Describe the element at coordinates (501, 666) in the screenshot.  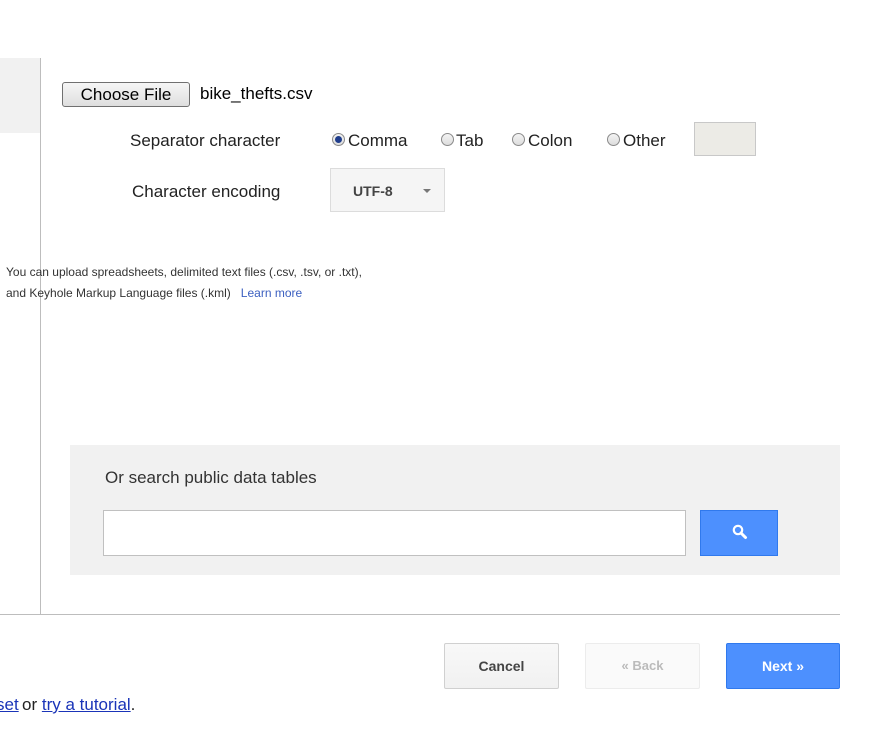
I see `cancel-button: Cancel` at that location.